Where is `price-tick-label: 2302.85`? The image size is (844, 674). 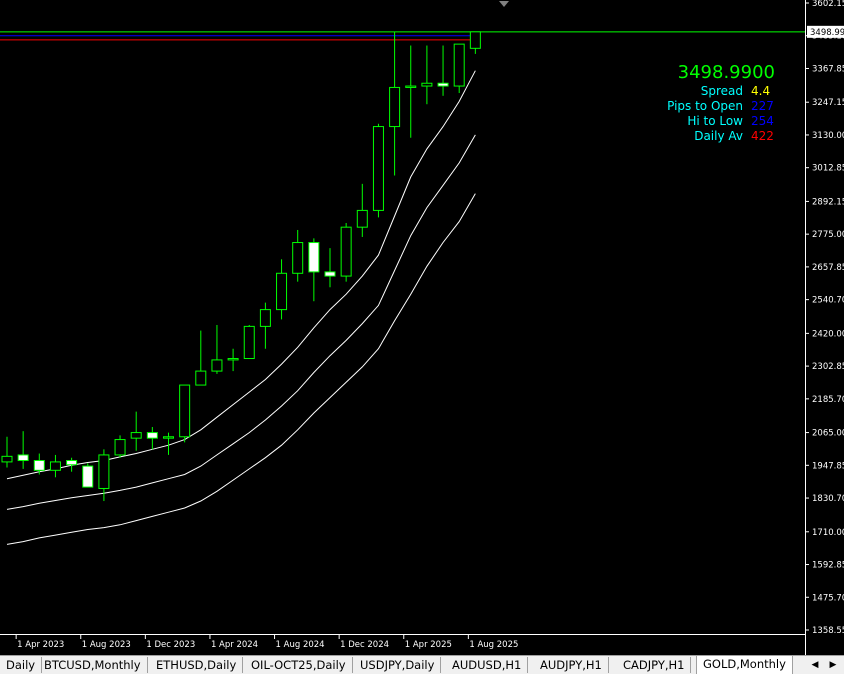
price-tick-label: 2302.85 is located at coordinates (828, 367).